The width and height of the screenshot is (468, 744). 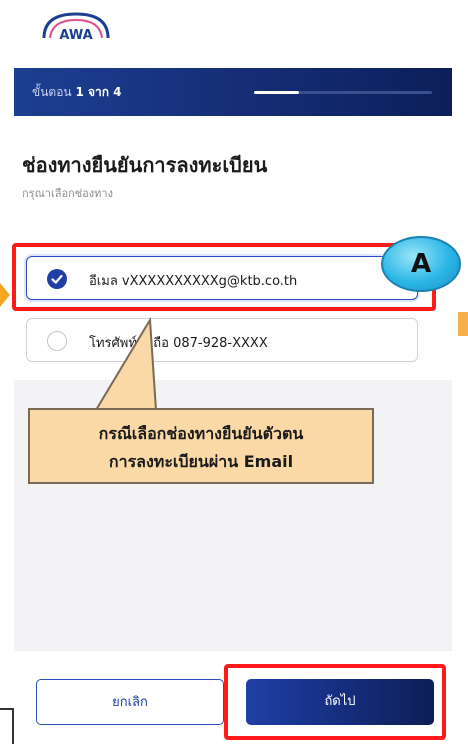 I want to click on svg-text: AWA, so click(x=75, y=35).